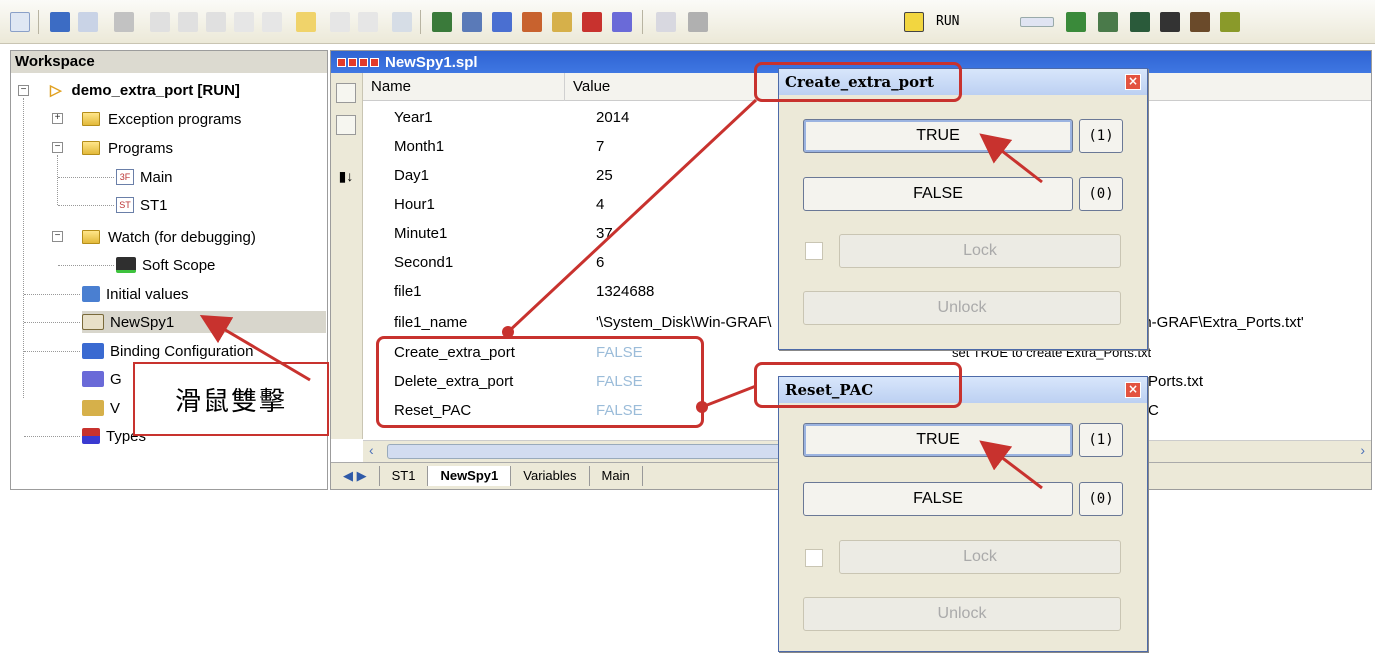 This screenshot has width=1375, height=655. What do you see at coordinates (684, 322) in the screenshot?
I see `row-value: '\System_Disk\Win-GRAF\` at bounding box center [684, 322].